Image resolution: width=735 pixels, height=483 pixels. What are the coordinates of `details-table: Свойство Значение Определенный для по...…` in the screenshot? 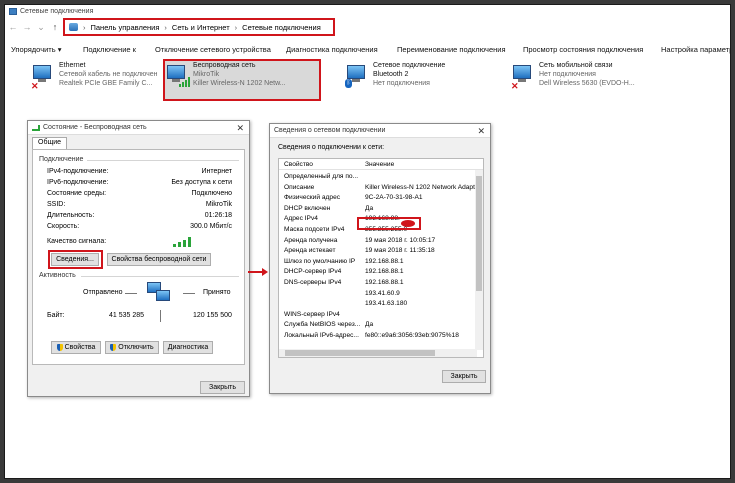 It's located at (381, 258).